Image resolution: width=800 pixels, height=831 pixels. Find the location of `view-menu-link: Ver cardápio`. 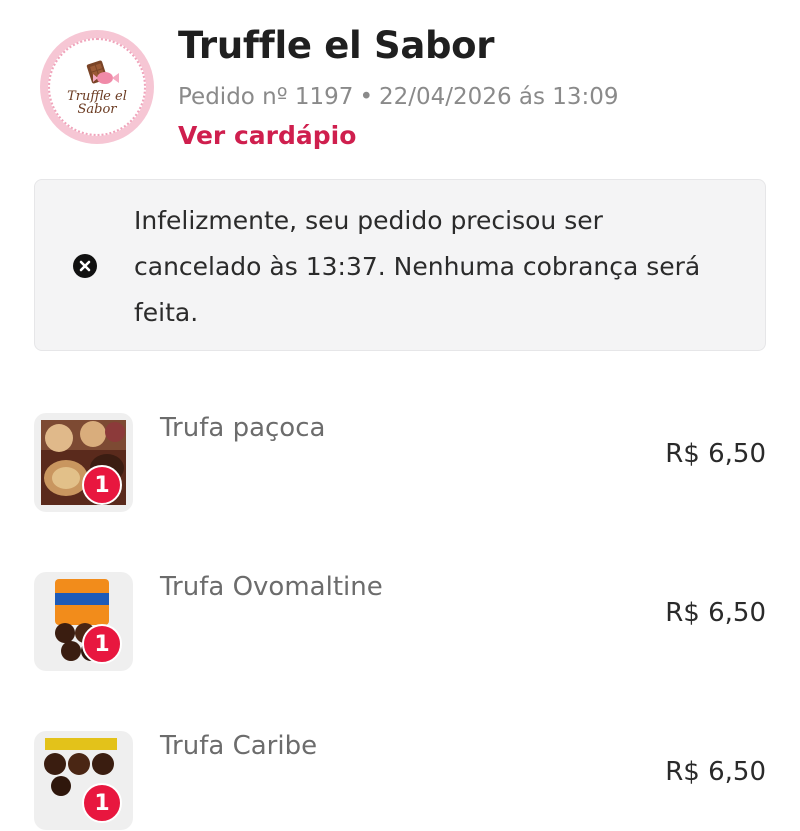

view-menu-link: Ver cardápio is located at coordinates (267, 135).